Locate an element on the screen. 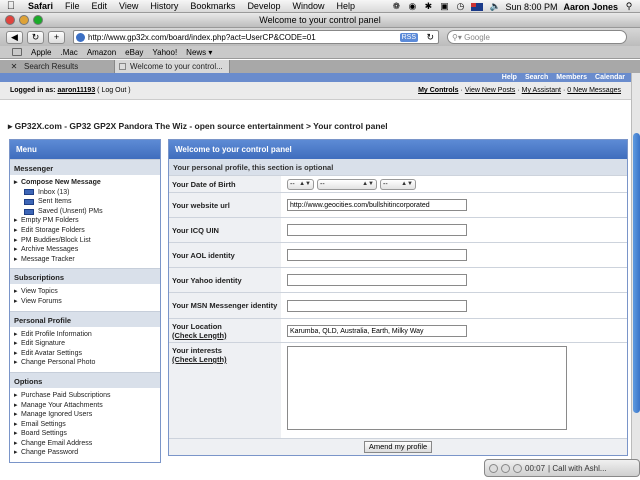 The width and height of the screenshot is (640, 480). time-machine-icon: ◷ is located at coordinates (460, 6).